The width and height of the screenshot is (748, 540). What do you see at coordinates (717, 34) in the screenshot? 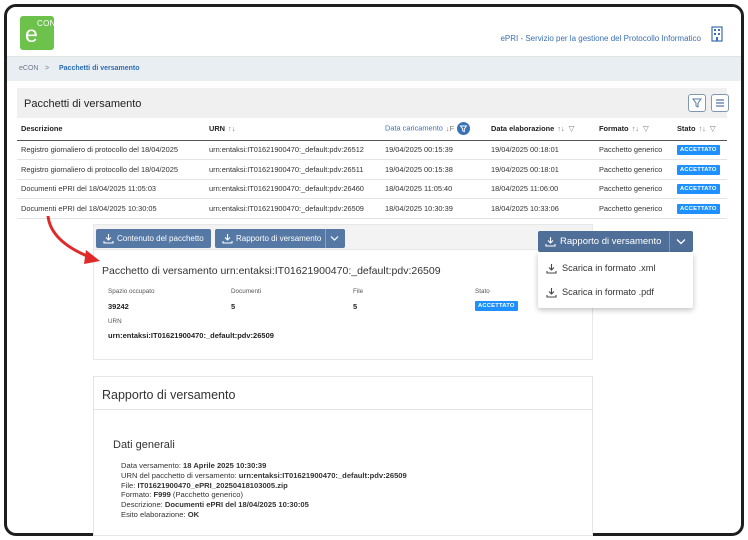
I see `building-icon` at bounding box center [717, 34].